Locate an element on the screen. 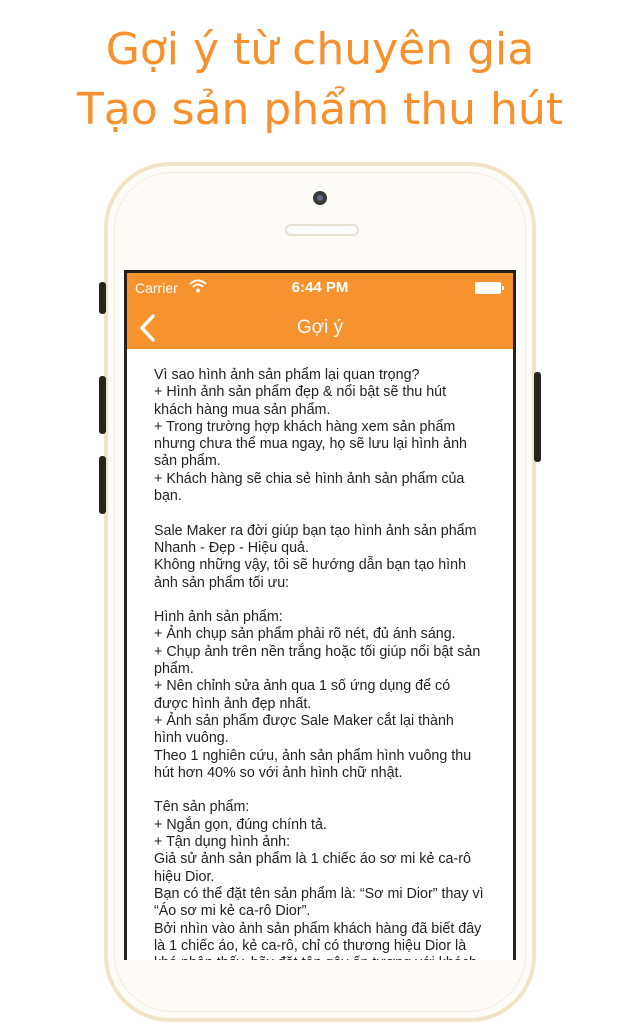  content-line: hút hơn 40% so với ảnh hình chữ nhật. is located at coordinates (278, 772).